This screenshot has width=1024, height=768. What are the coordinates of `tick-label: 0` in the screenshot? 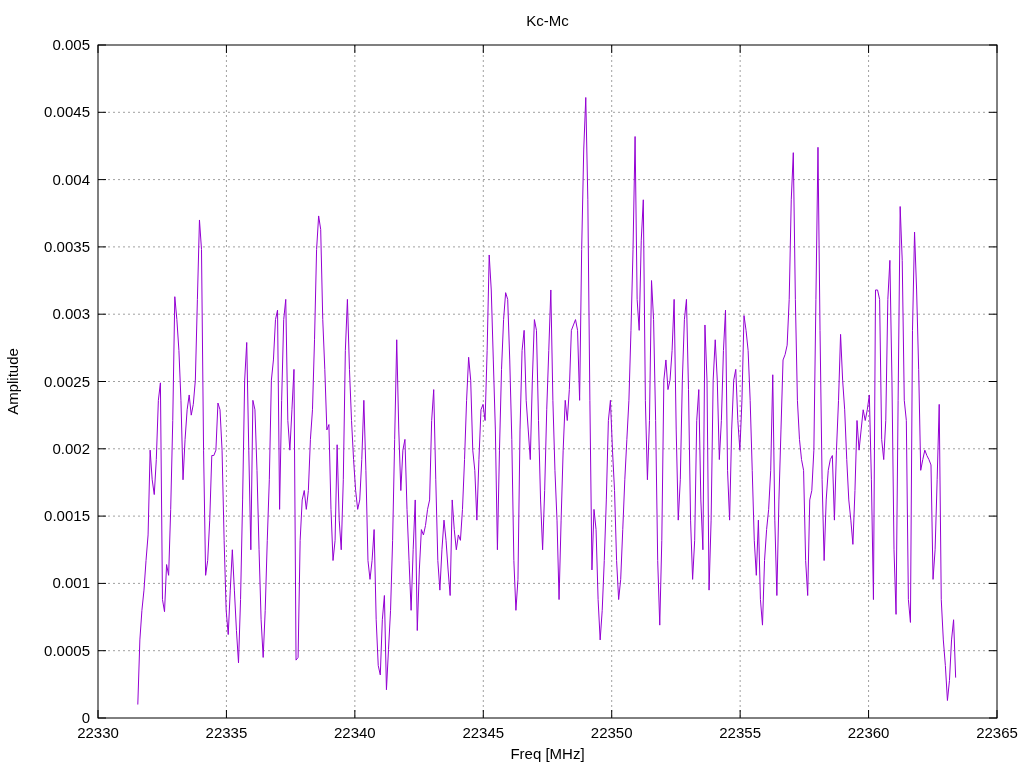 It's located at (85, 717).